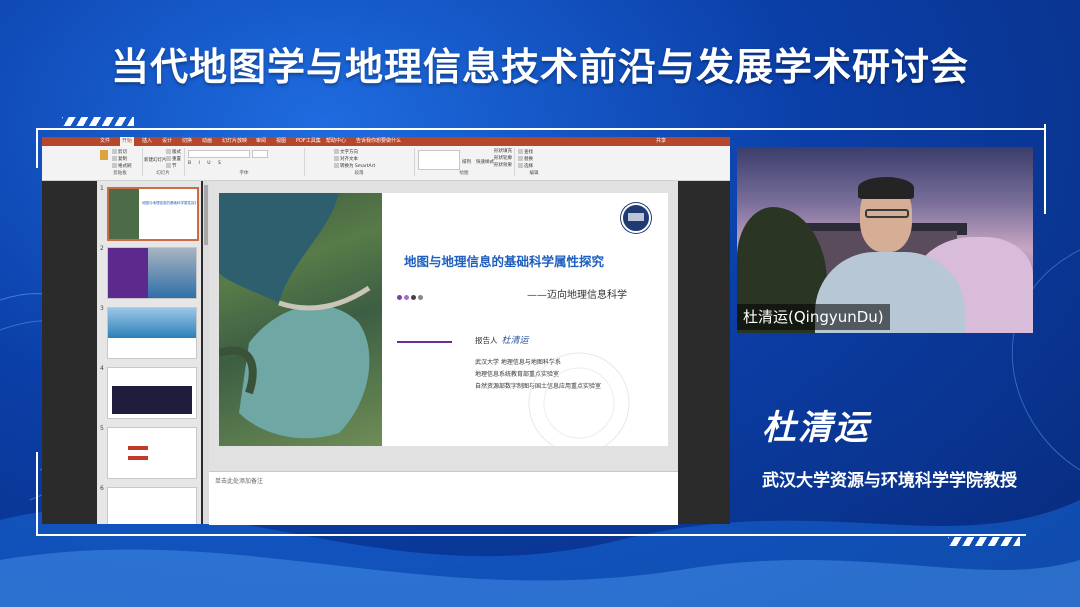  I want to click on copy-button: 复制, so click(119, 159).